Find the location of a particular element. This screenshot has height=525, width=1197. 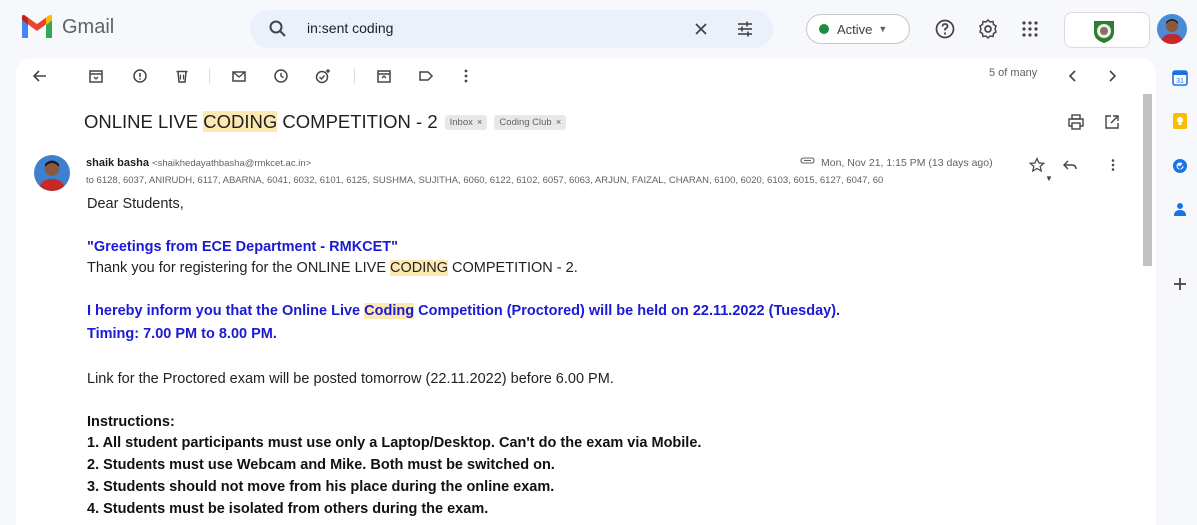

pagination-text: 5 of many is located at coordinates (1013, 73).